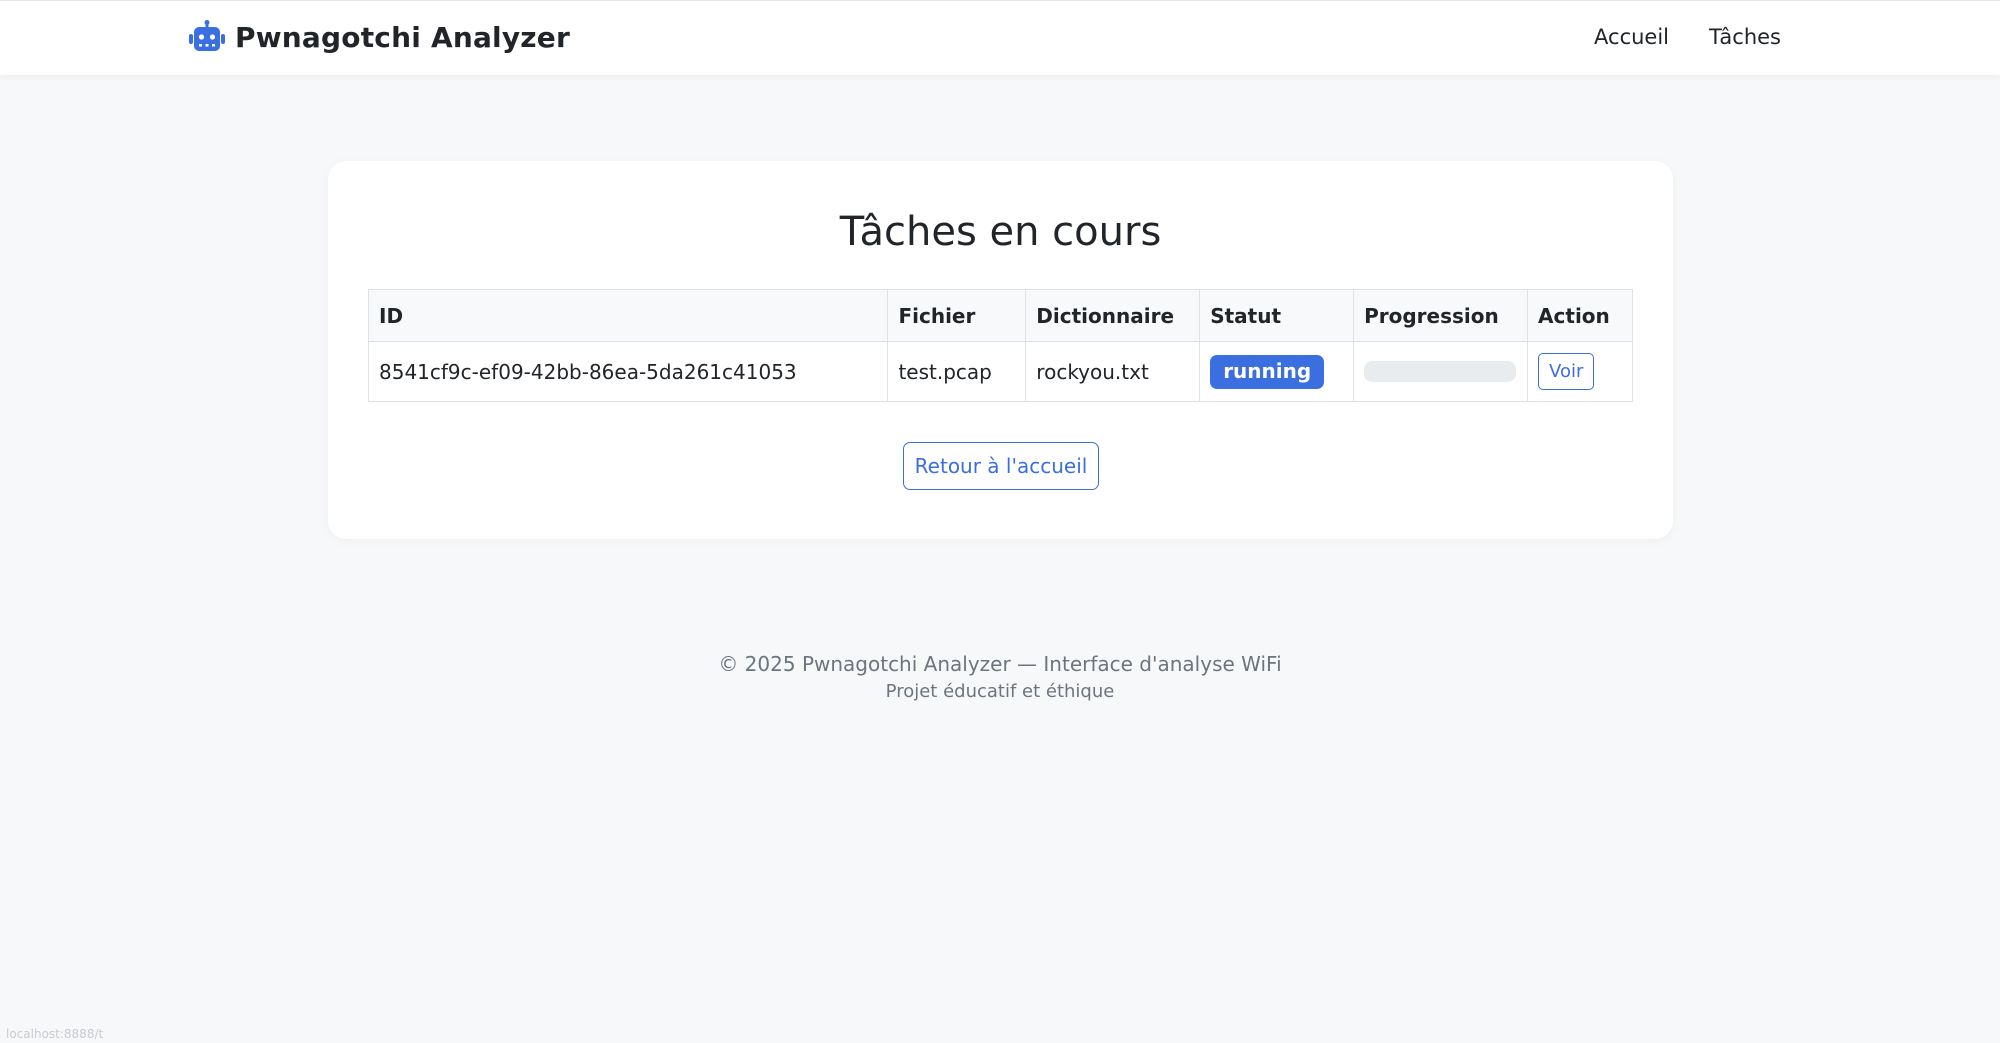 Image resolution: width=2000 pixels, height=1043 pixels. Describe the element at coordinates (1000, 232) in the screenshot. I see `page-title: Tâches en cours` at that location.